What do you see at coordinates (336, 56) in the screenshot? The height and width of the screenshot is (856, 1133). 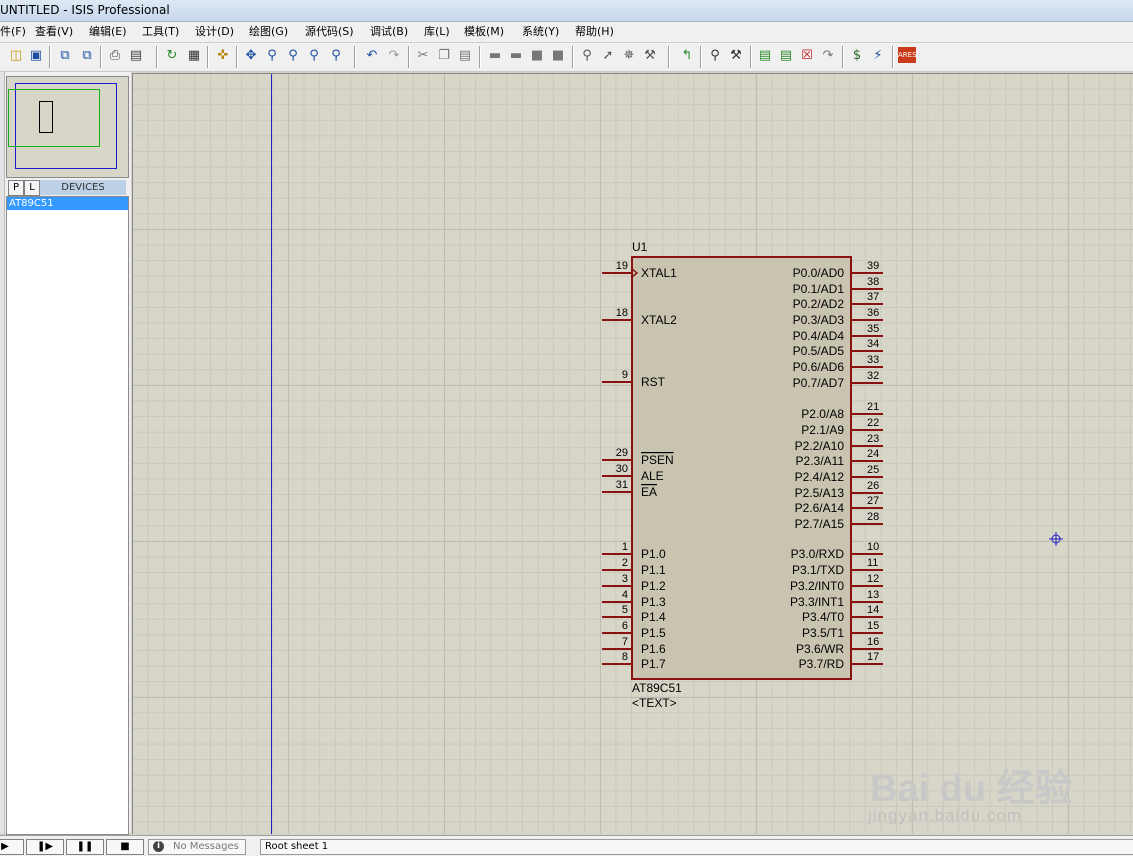 I see `zoom-area-icon: ⚲` at bounding box center [336, 56].